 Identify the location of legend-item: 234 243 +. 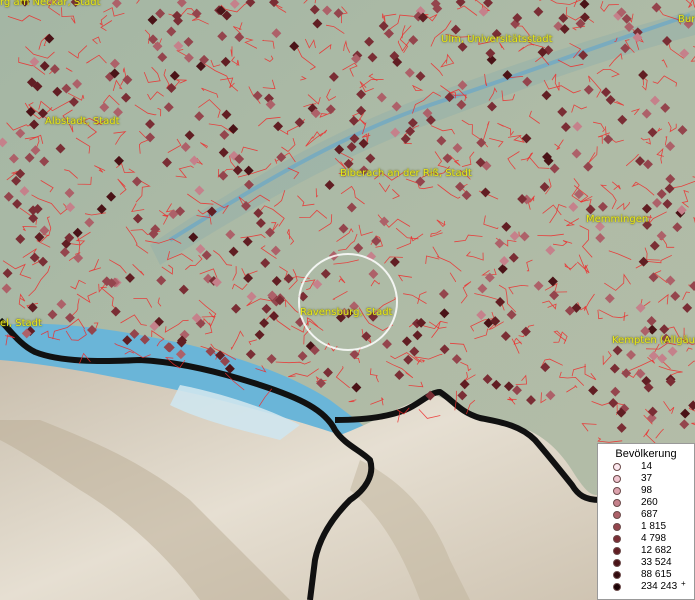
(646, 586).